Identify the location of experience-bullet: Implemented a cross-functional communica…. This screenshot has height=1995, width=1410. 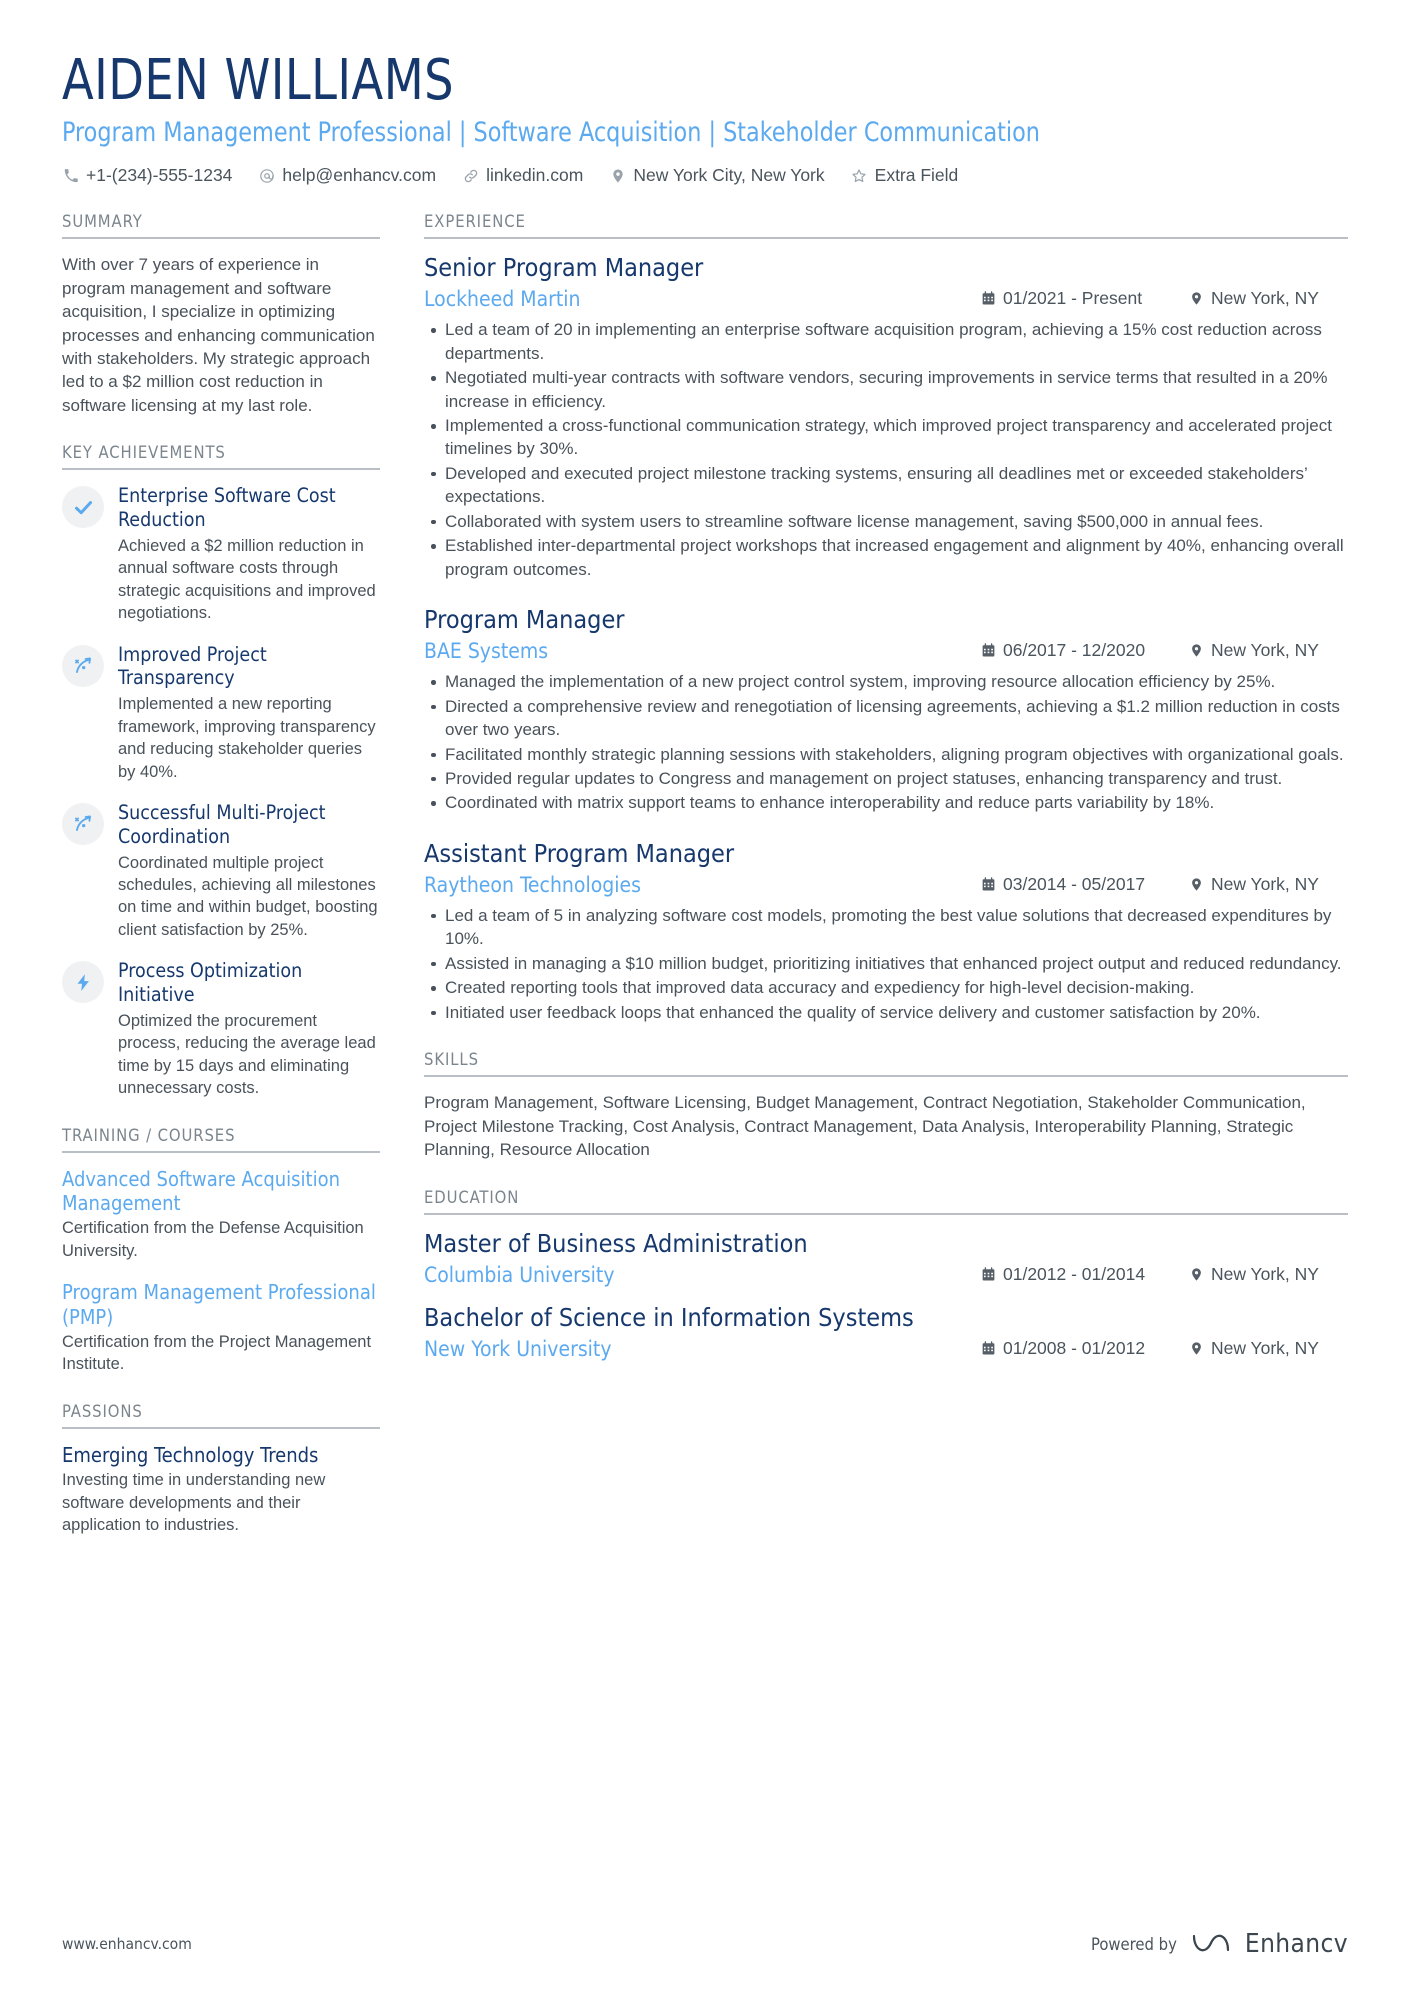
(889, 437).